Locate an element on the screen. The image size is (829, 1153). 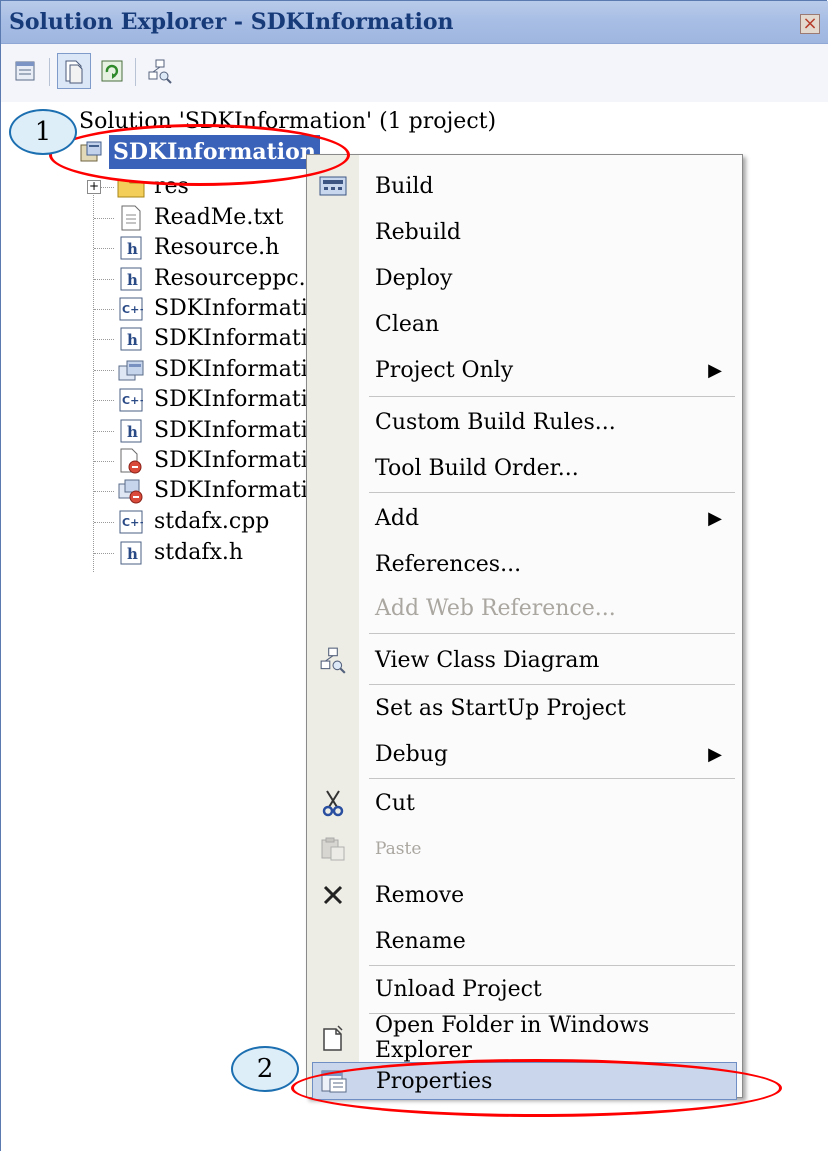
tree-item-label: Resourceppc.h is located at coordinates (237, 278).